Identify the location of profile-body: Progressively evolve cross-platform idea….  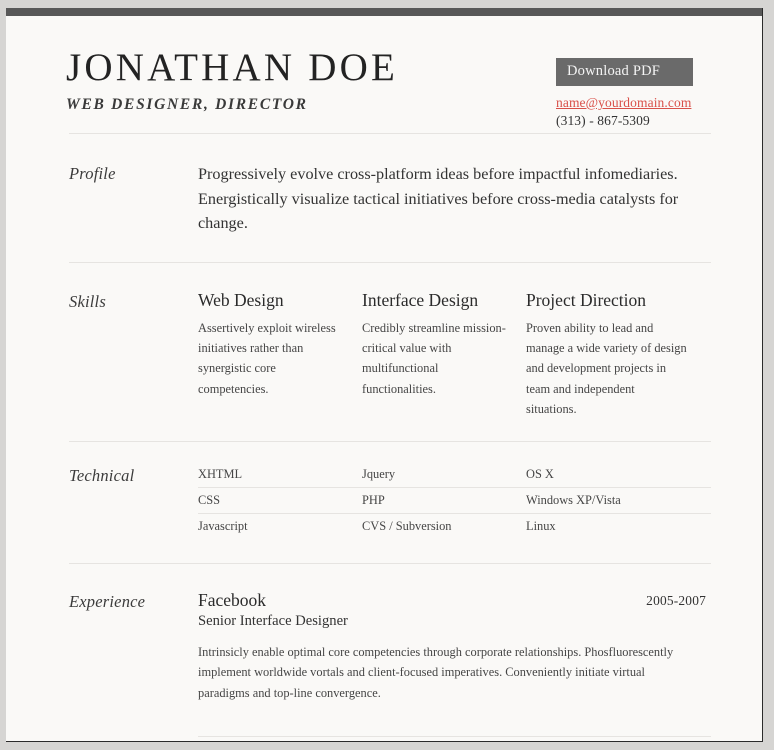
(454, 199).